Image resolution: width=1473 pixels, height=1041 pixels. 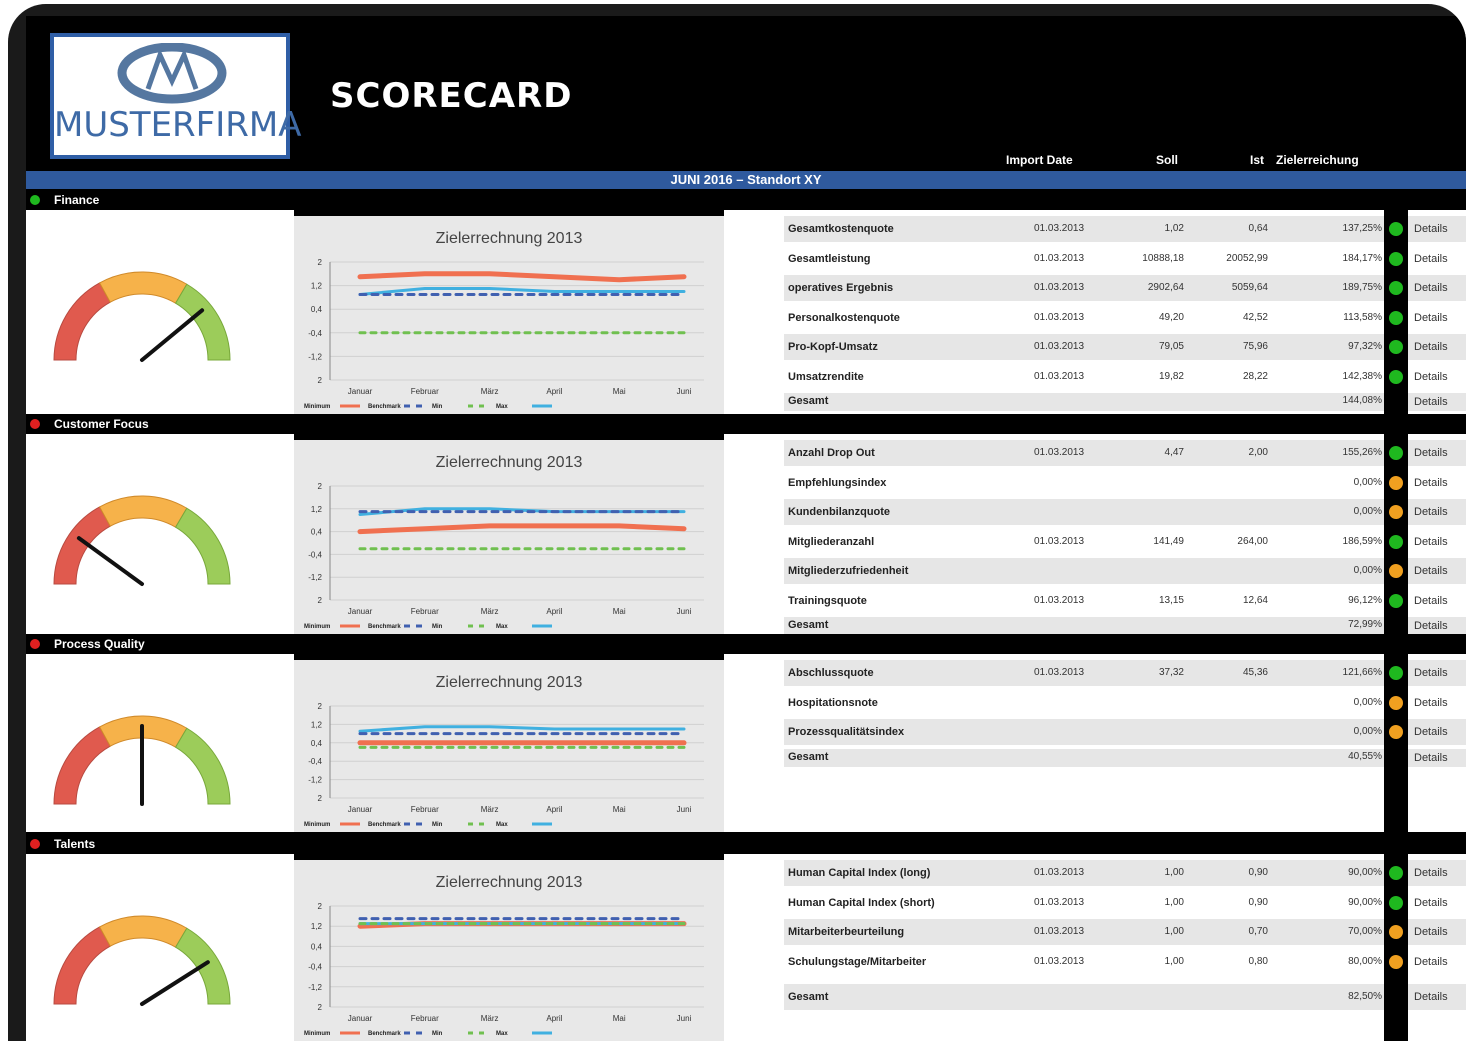 I want to click on kpi-name: Umsatzrendite, so click(x=826, y=376).